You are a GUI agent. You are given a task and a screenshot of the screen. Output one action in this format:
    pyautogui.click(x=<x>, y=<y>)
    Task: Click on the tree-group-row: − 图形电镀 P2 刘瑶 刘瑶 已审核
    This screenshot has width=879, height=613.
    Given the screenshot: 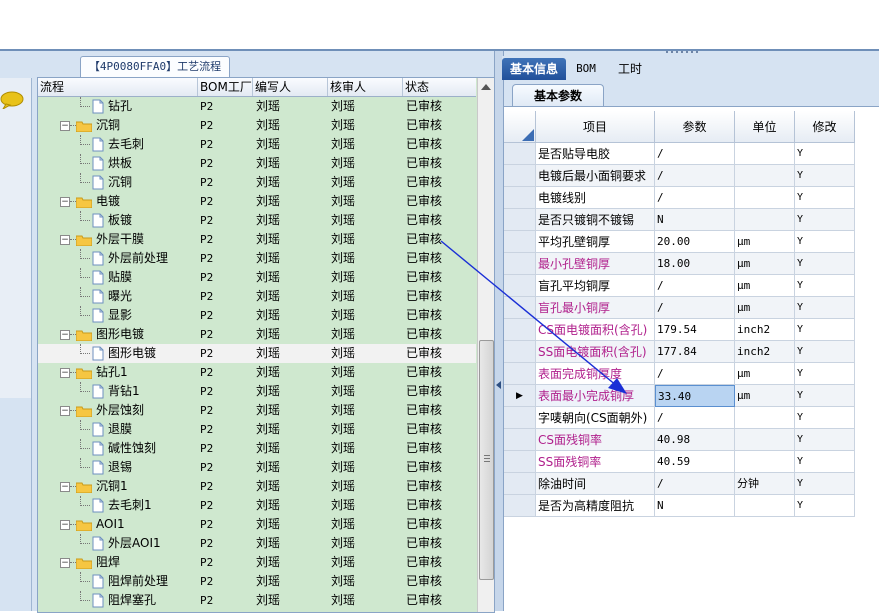 What is the action you would take?
    pyautogui.click(x=257, y=334)
    